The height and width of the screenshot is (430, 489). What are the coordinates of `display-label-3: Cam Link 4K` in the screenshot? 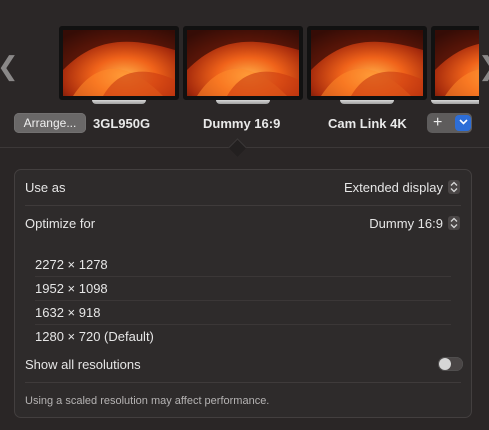 It's located at (367, 123).